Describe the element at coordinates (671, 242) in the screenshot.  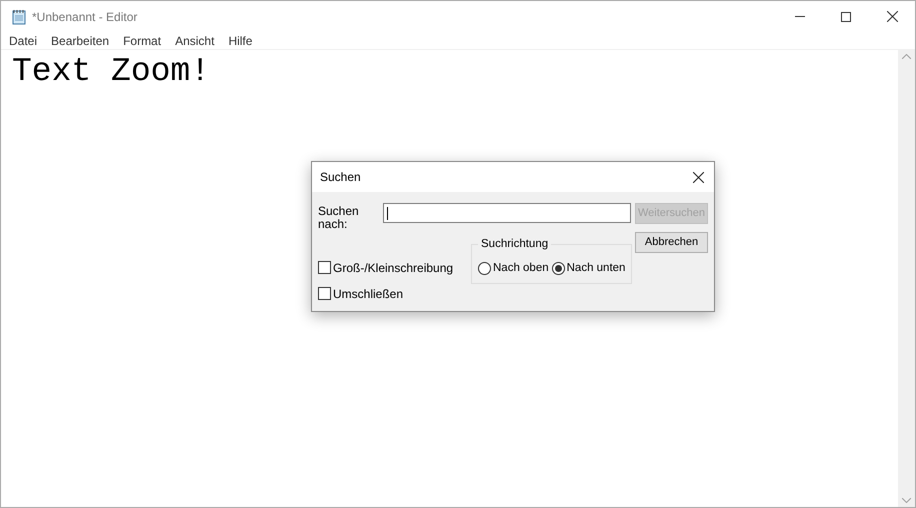
I see `cancel-button: Abbrechen` at that location.